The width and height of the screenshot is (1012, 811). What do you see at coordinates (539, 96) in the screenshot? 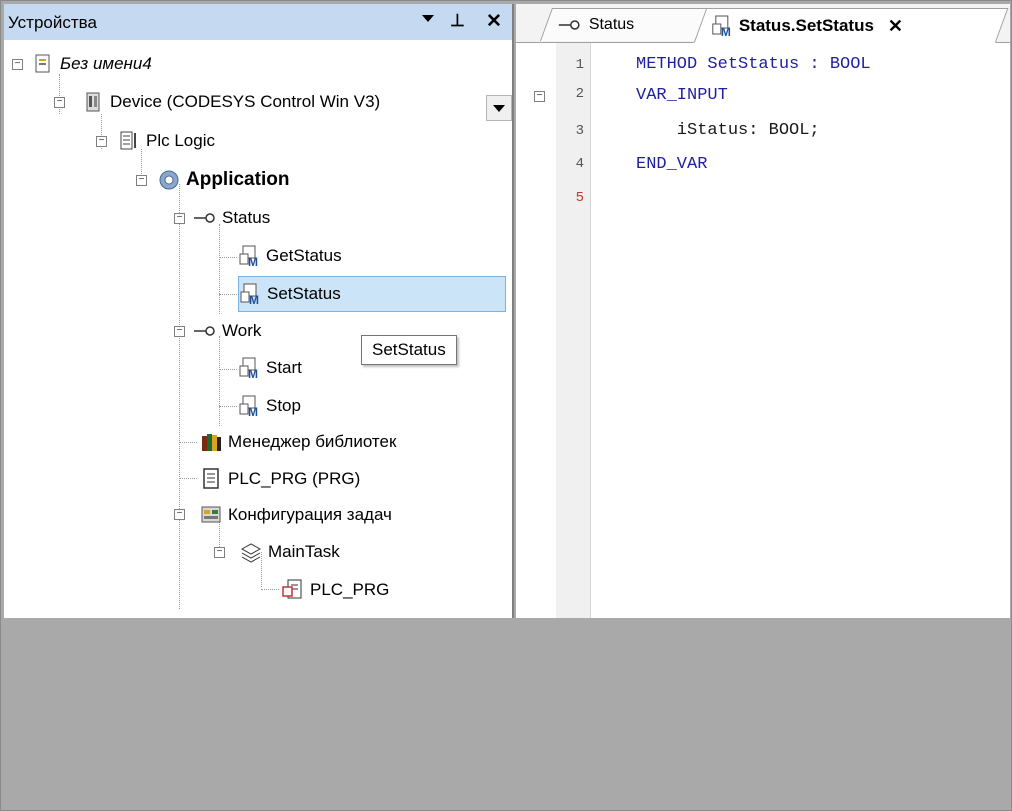
I see `fold-toggle: −` at bounding box center [539, 96].